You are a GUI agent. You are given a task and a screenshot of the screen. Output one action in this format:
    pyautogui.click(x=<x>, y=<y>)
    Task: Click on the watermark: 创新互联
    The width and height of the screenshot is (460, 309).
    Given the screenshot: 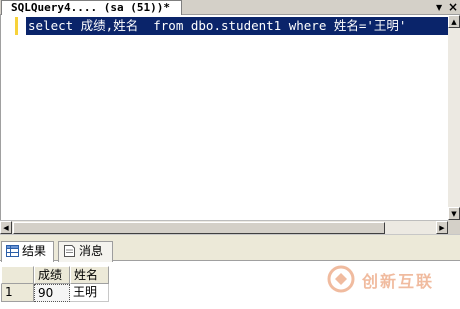 What is the action you would take?
    pyautogui.click(x=391, y=279)
    